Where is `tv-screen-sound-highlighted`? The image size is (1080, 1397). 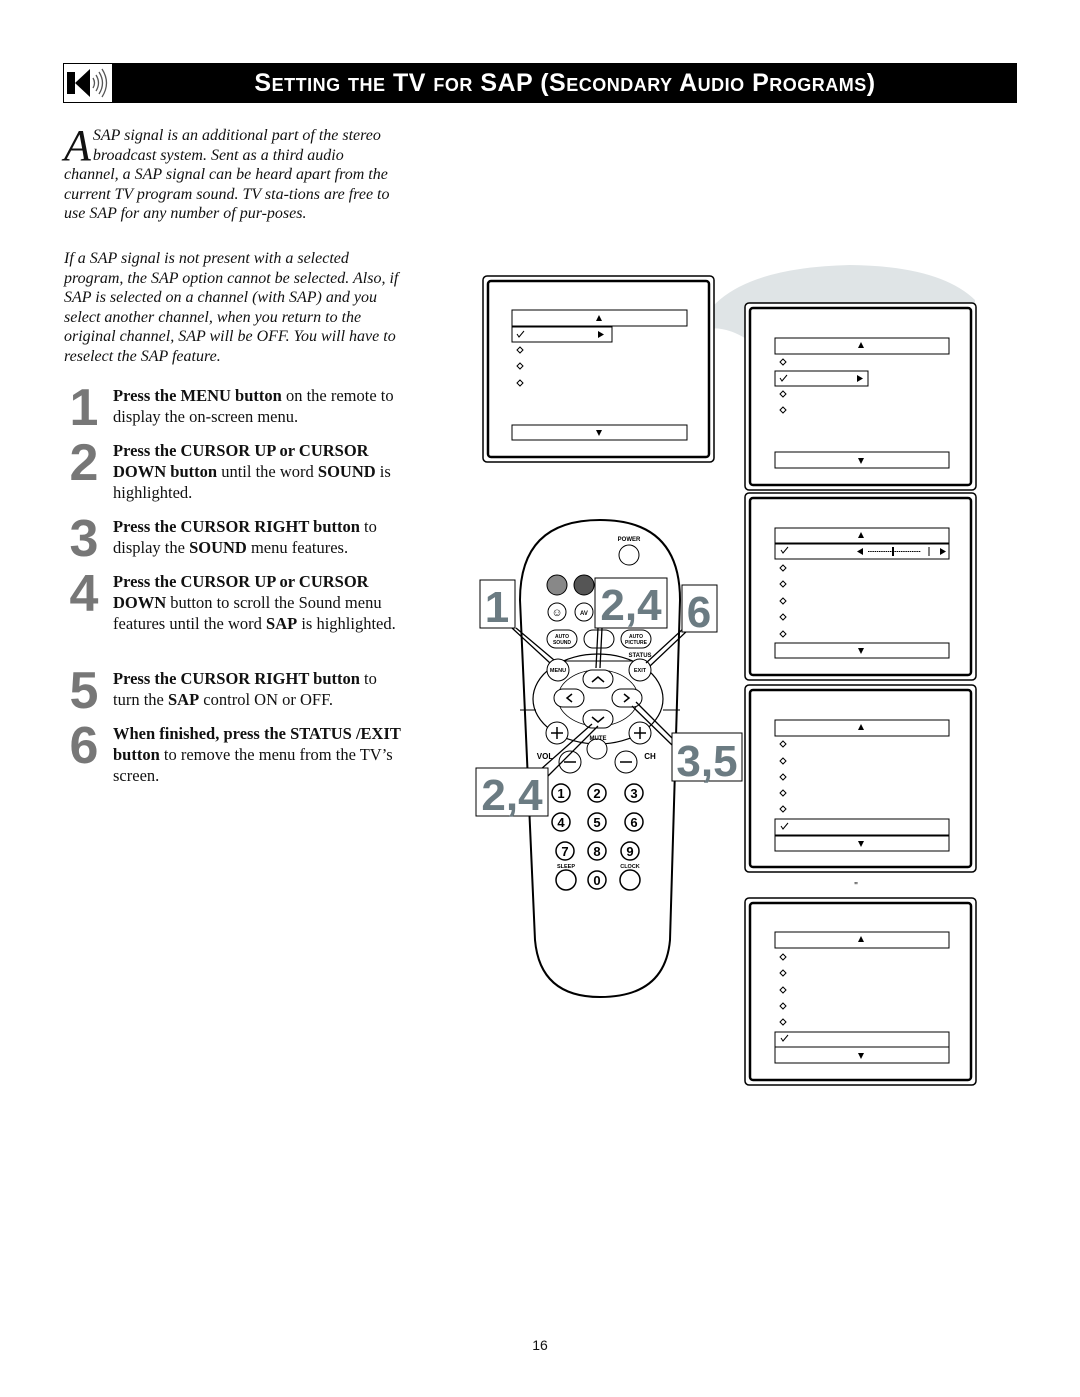 tv-screen-sound-highlighted is located at coordinates (860, 396).